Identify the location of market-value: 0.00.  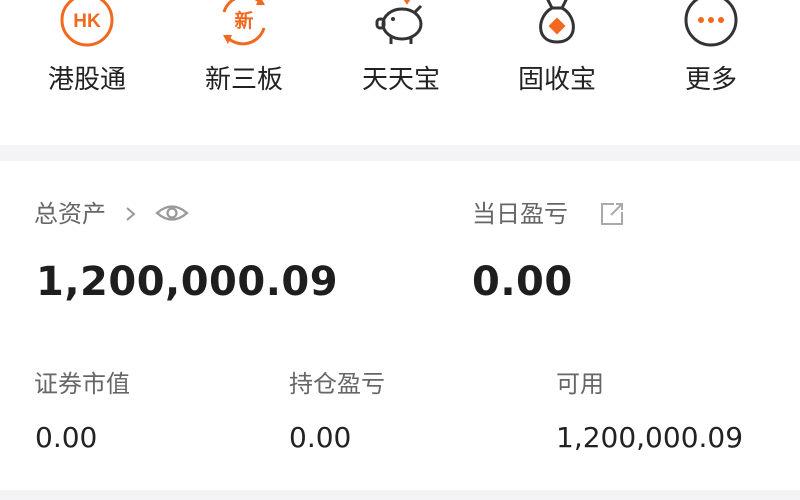
(66, 437).